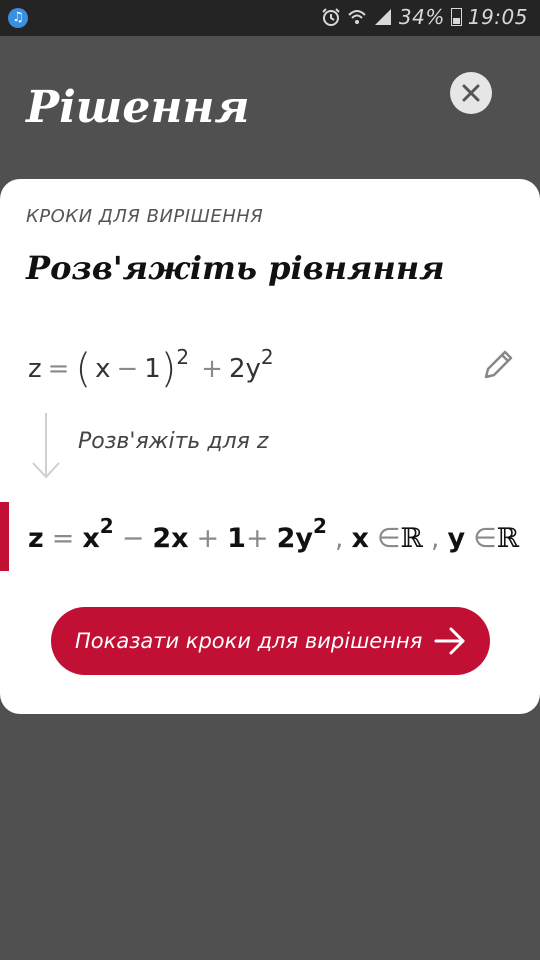  What do you see at coordinates (145, 216) in the screenshot?
I see `steps-label: КРОКИ ДЛЯ ВИРІШЕННЯ` at bounding box center [145, 216].